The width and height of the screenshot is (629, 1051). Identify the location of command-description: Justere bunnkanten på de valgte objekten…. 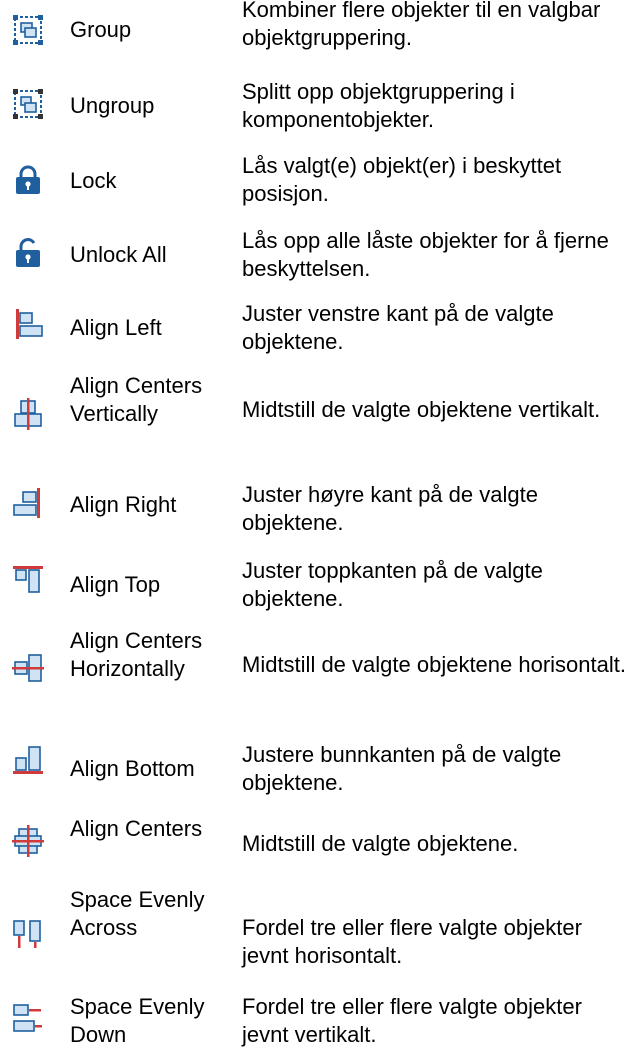
(402, 768).